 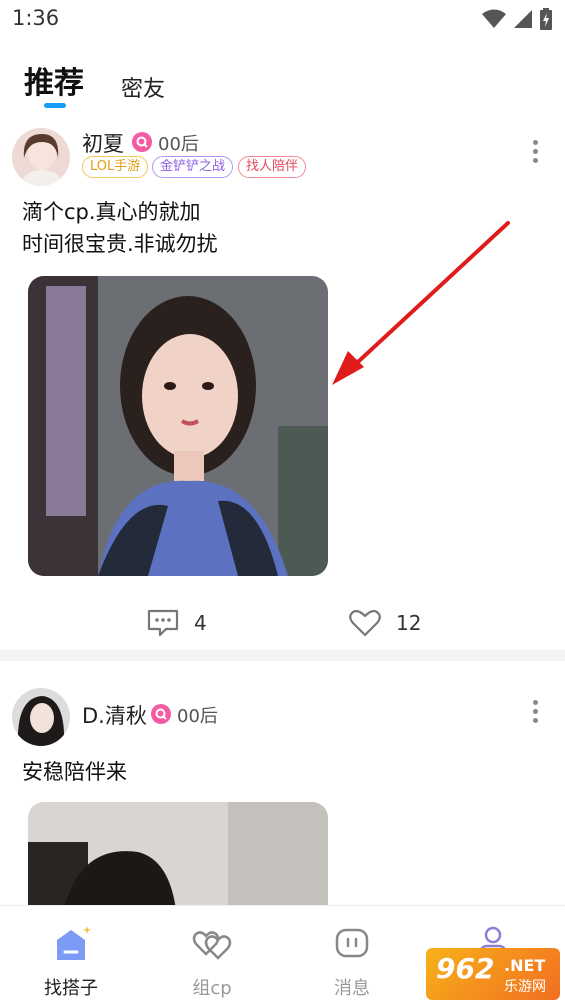 I want to click on signal-icon, so click(x=523, y=19).